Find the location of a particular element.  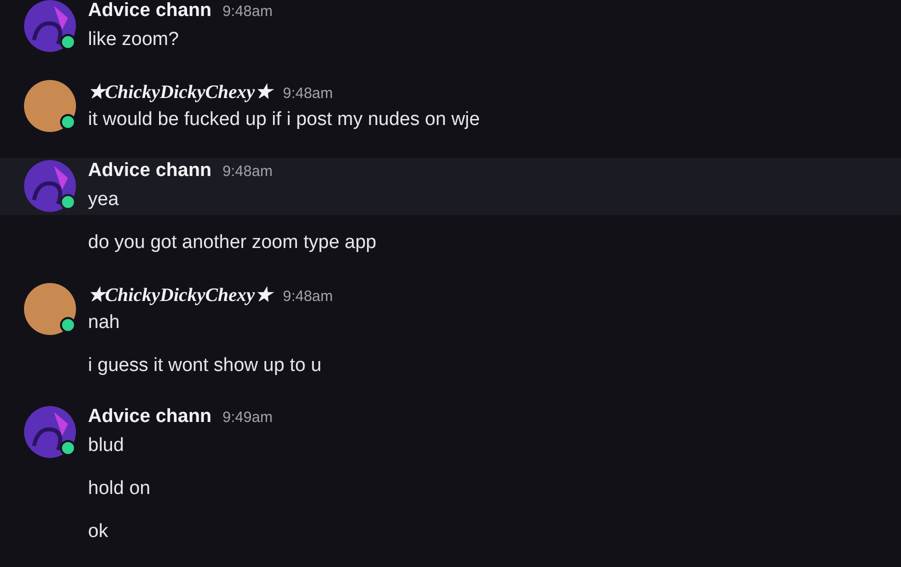

message-text: nah is located at coordinates (104, 323).